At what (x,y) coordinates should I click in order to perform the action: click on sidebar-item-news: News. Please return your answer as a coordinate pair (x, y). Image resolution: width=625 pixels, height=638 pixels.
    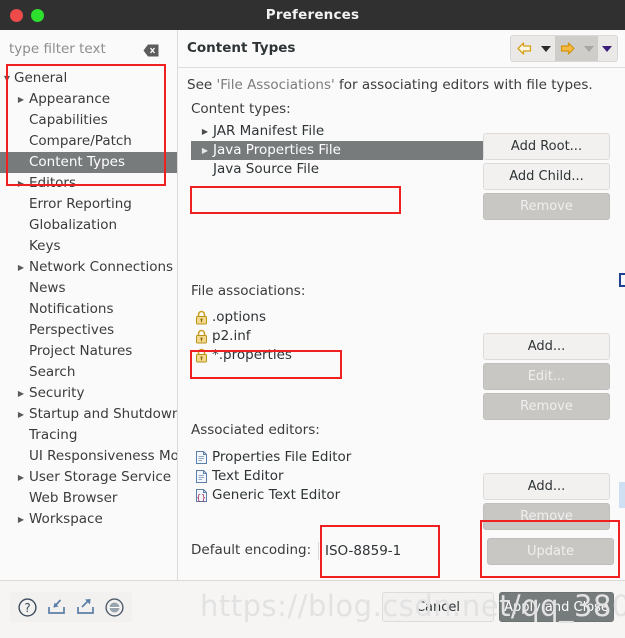
    Looking at the image, I should click on (88, 288).